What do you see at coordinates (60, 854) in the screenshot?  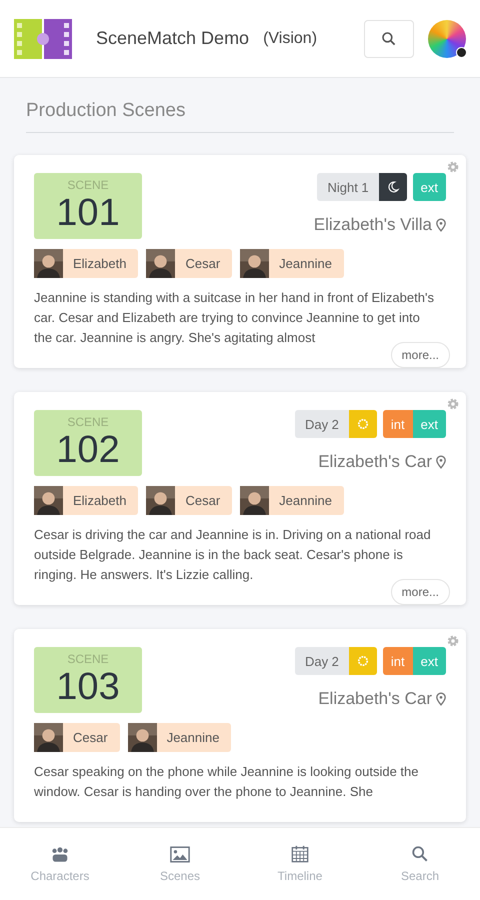 I see `people-icon` at bounding box center [60, 854].